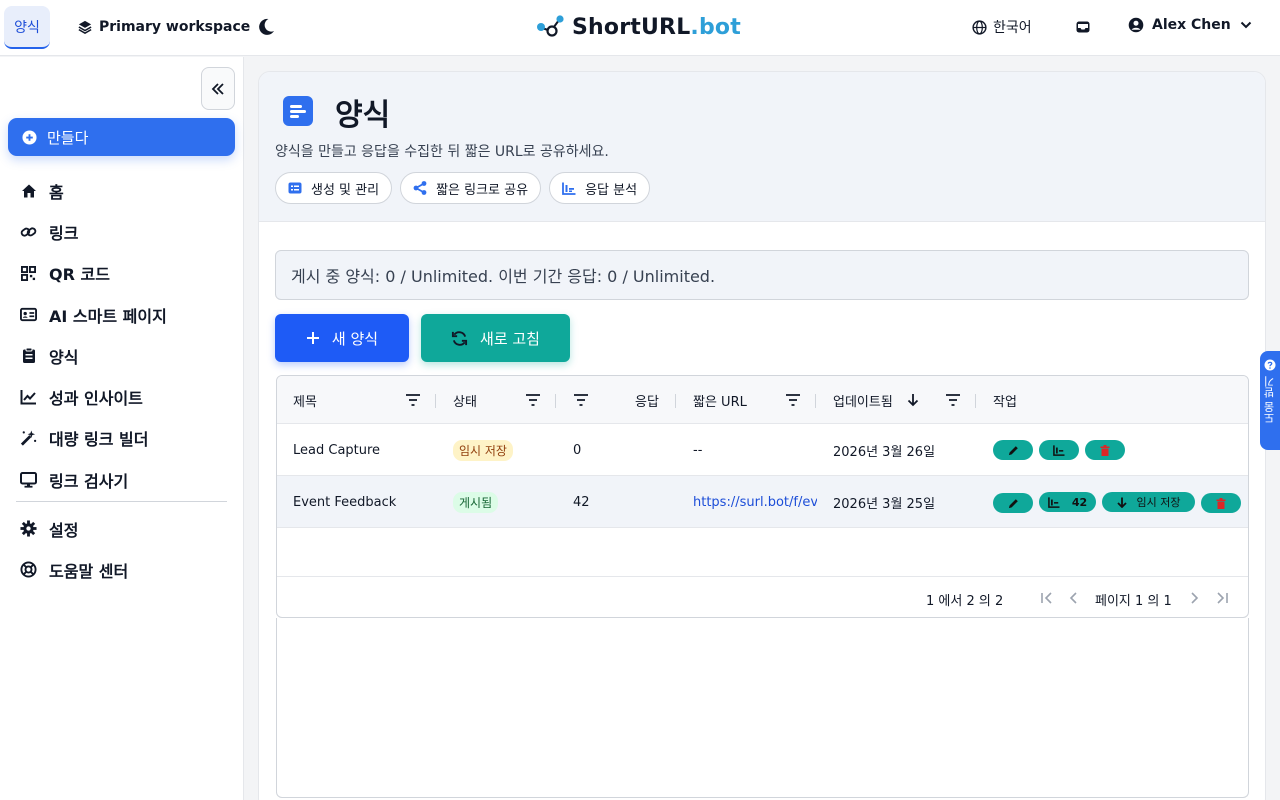 This screenshot has width=1280, height=800. What do you see at coordinates (28, 569) in the screenshot?
I see `lifebuoy-icon` at bounding box center [28, 569].